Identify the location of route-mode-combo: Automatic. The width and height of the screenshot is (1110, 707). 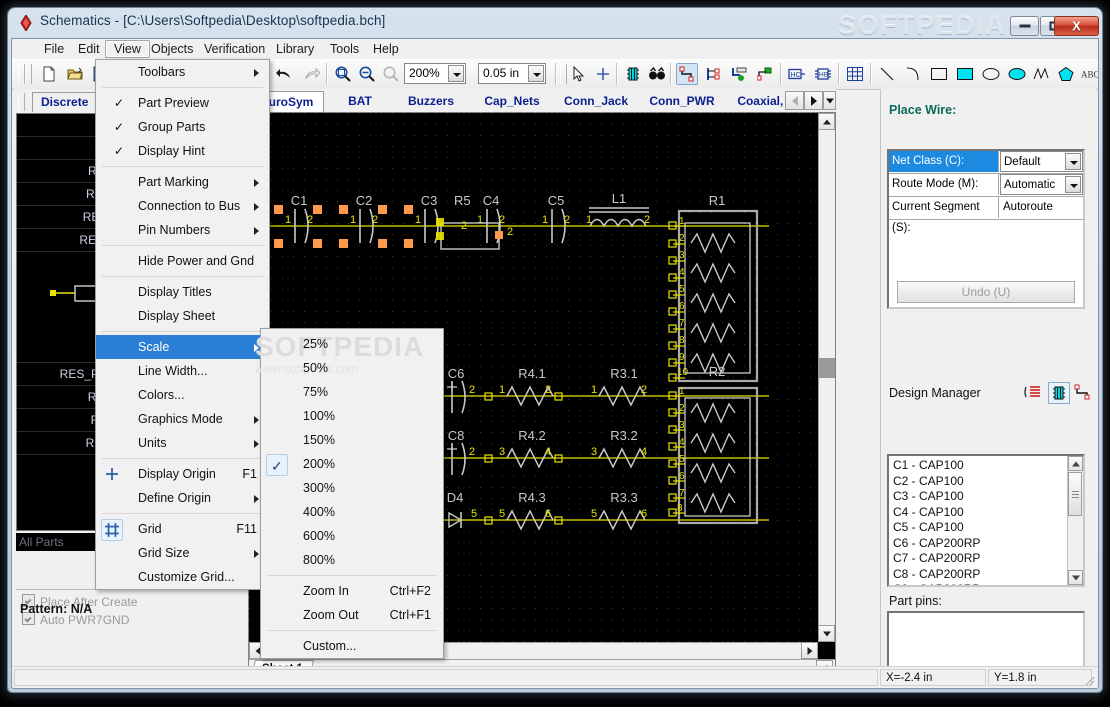
(1041, 184).